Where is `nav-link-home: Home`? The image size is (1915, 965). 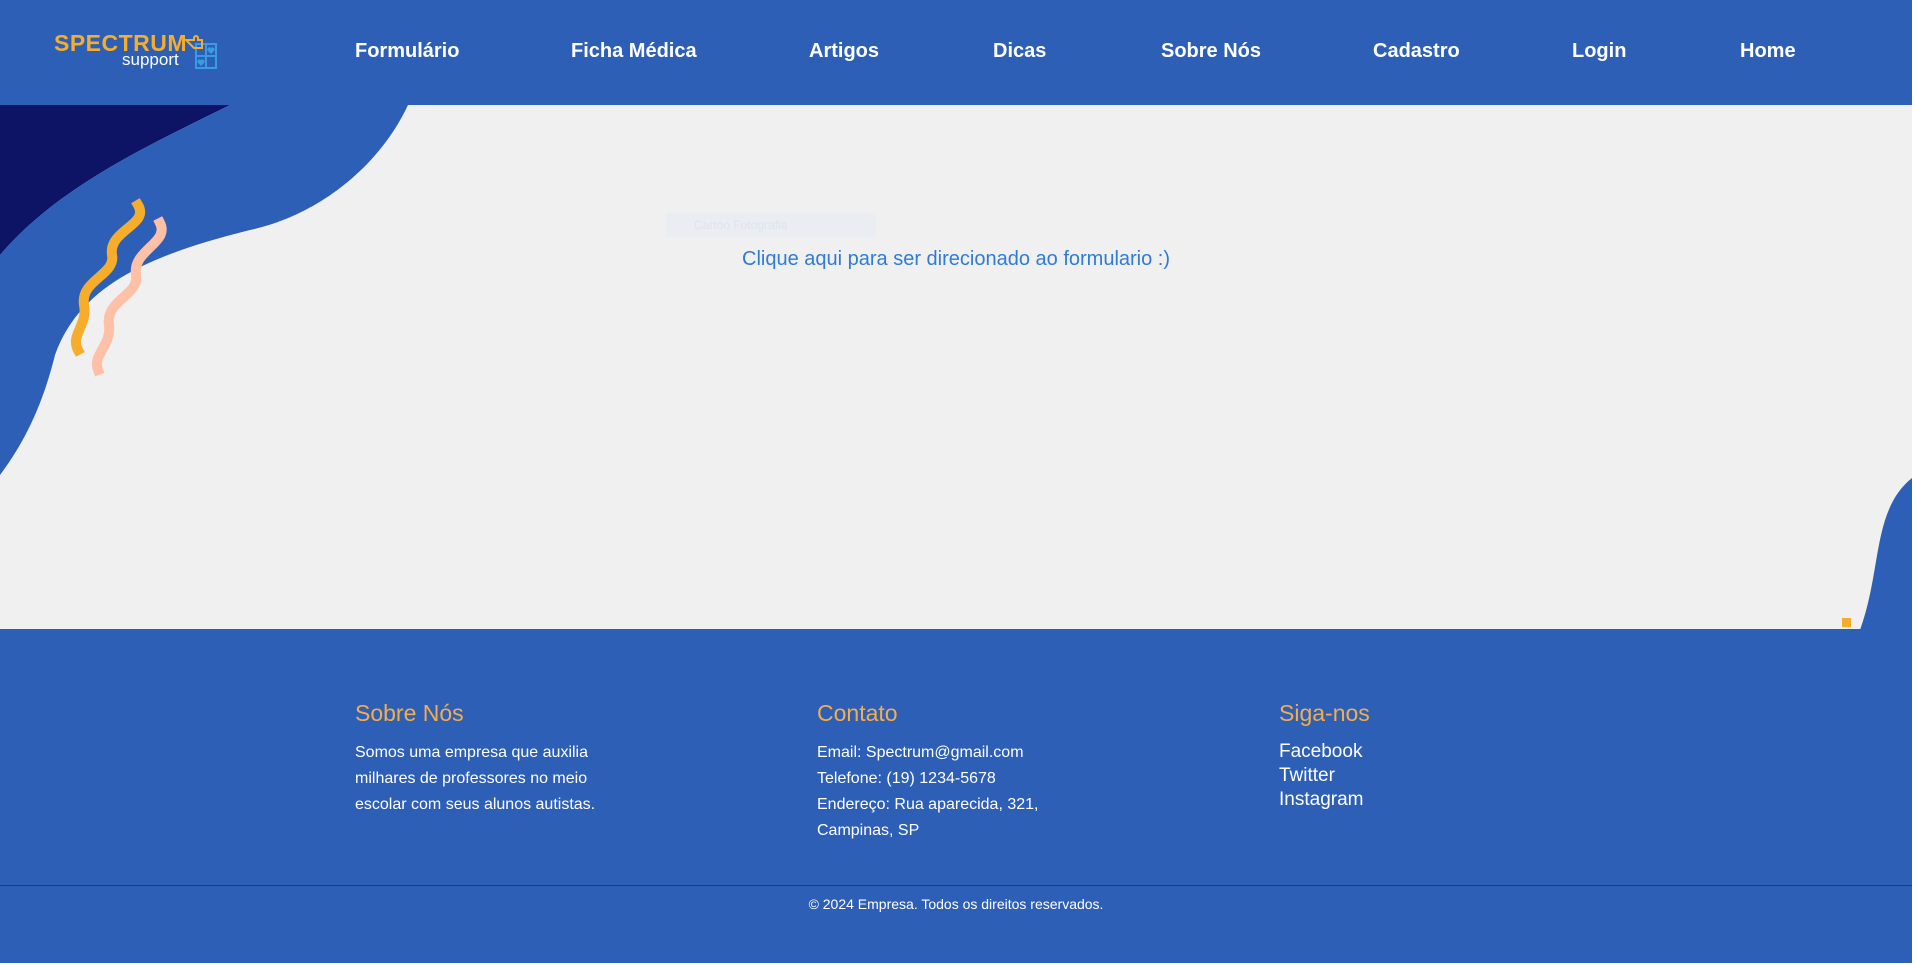 nav-link-home: Home is located at coordinates (1768, 51).